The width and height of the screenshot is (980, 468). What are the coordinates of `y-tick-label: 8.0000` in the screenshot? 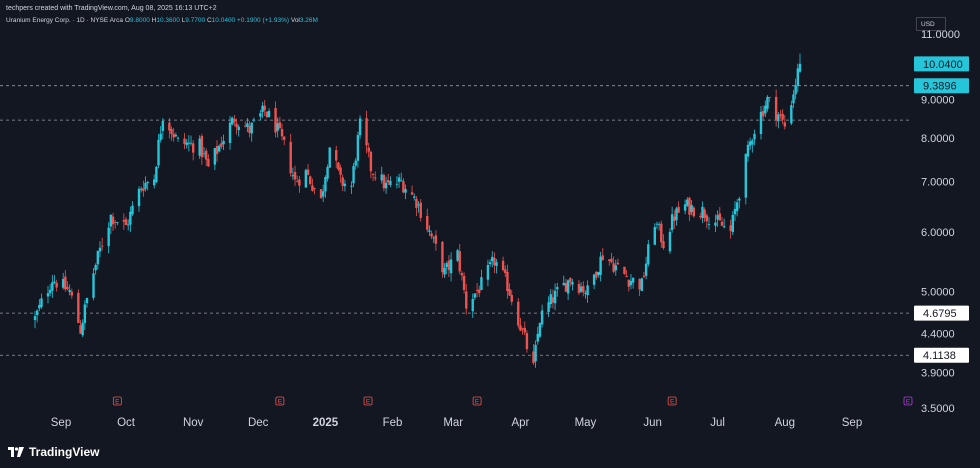 It's located at (938, 139).